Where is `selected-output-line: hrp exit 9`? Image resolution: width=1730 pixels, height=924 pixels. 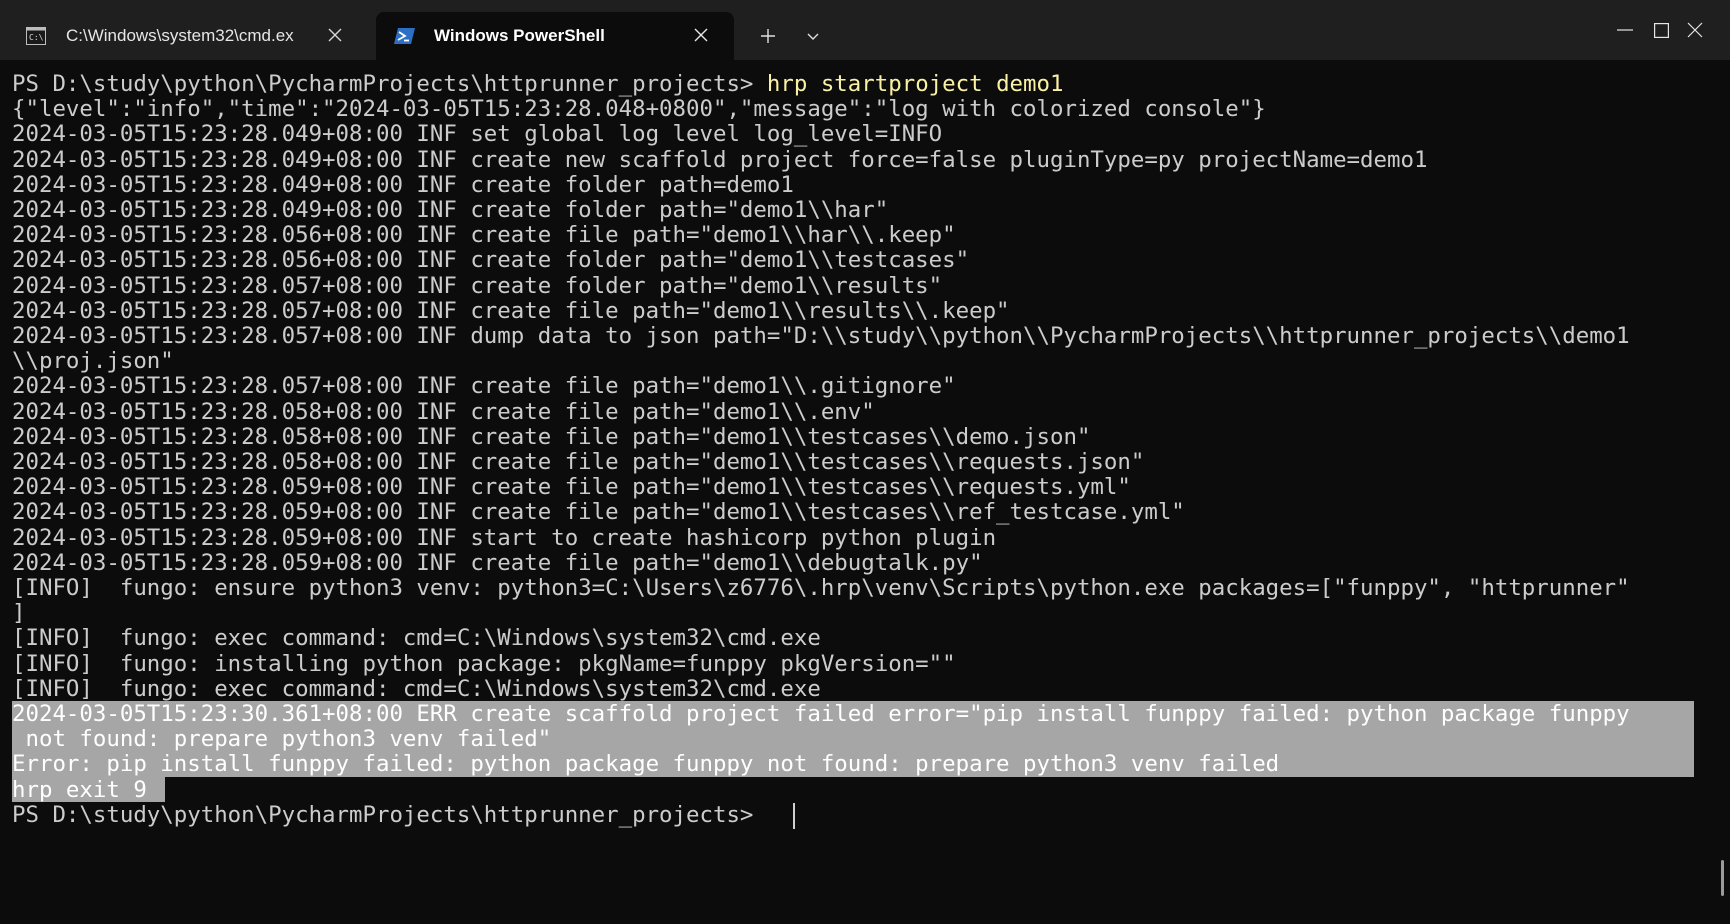
selected-output-line: hrp exit 9 is located at coordinates (79, 789).